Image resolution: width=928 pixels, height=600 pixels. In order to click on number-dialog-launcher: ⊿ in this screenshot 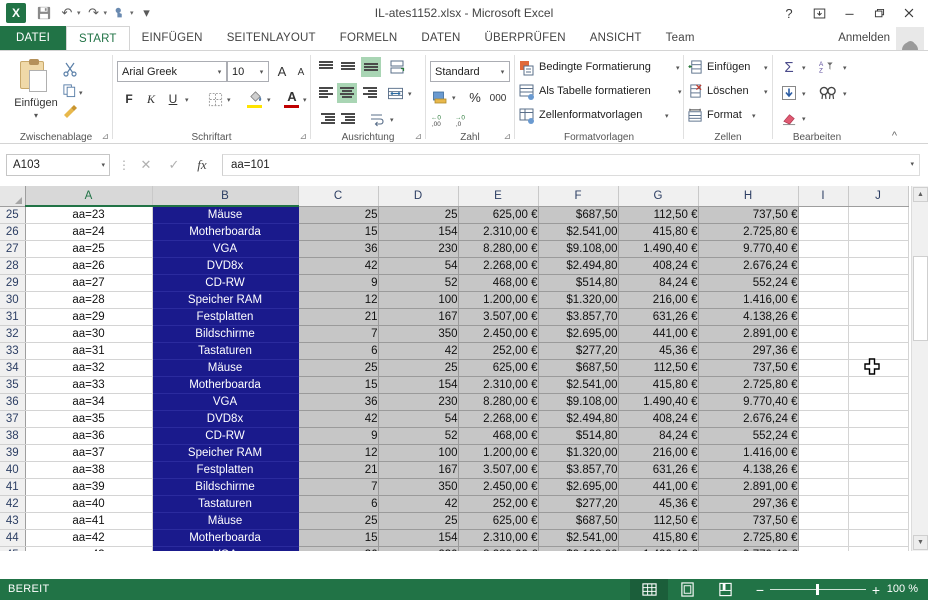, I will do `click(507, 136)`.